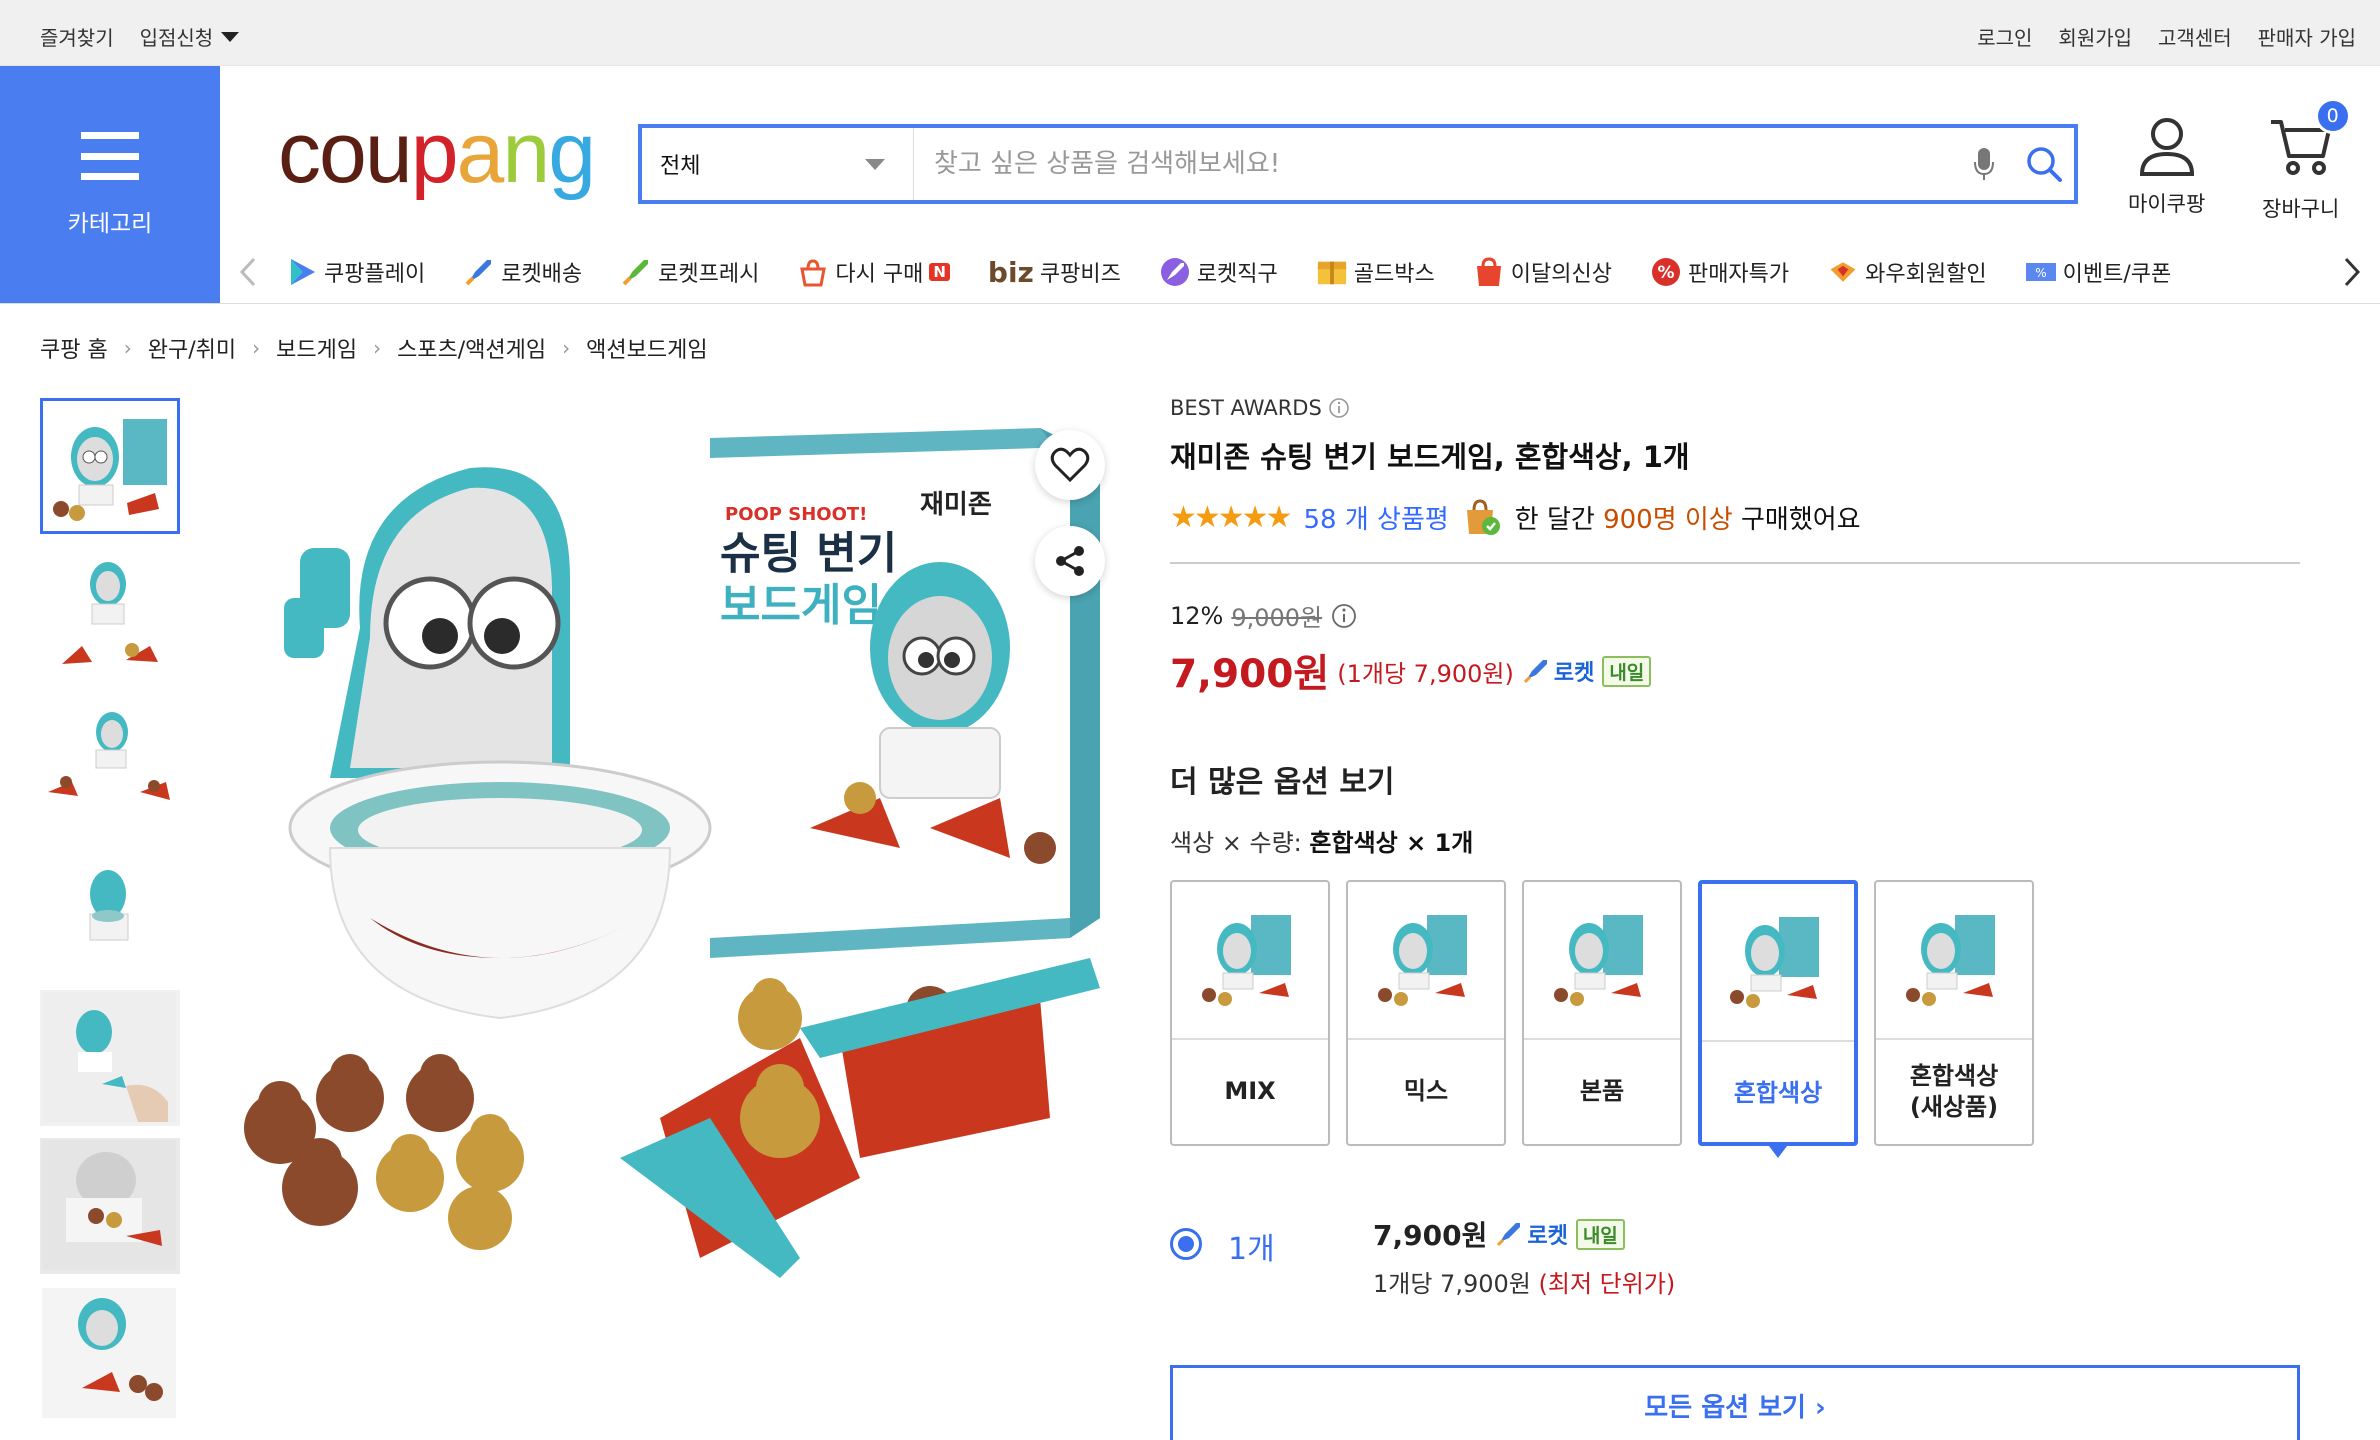 Image resolution: width=2380 pixels, height=1440 pixels. Describe the element at coordinates (343, 153) in the screenshot. I see `logo-letter: o` at that location.